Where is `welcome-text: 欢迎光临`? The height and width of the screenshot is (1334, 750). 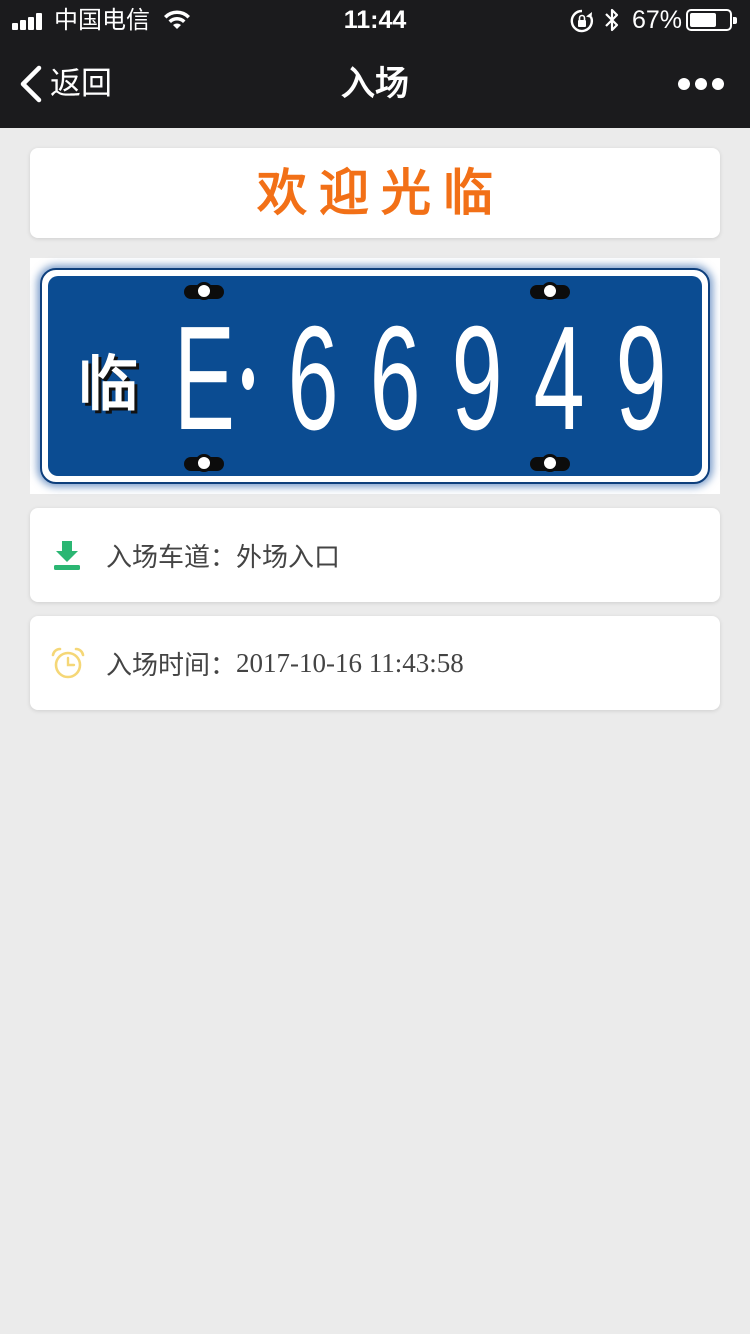 welcome-text: 欢迎光临 is located at coordinates (381, 193).